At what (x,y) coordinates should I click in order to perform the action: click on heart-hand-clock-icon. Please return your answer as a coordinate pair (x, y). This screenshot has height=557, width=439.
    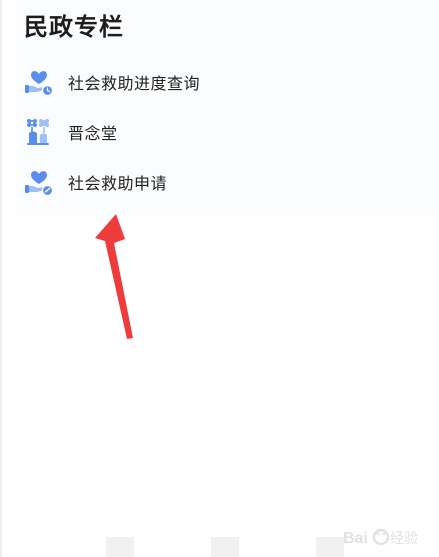
    Looking at the image, I should click on (39, 82).